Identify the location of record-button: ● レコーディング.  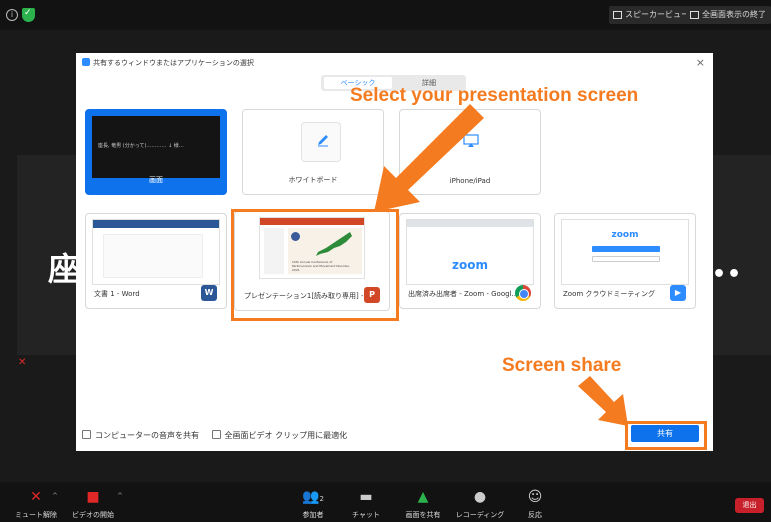
(480, 502).